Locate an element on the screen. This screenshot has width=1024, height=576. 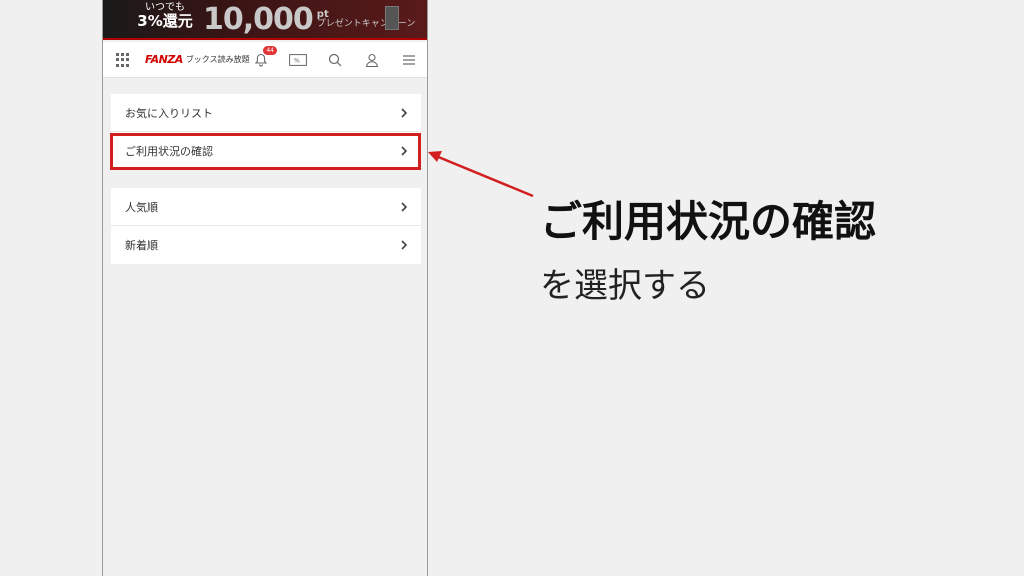
hamburger-menu-icon is located at coordinates (409, 60).